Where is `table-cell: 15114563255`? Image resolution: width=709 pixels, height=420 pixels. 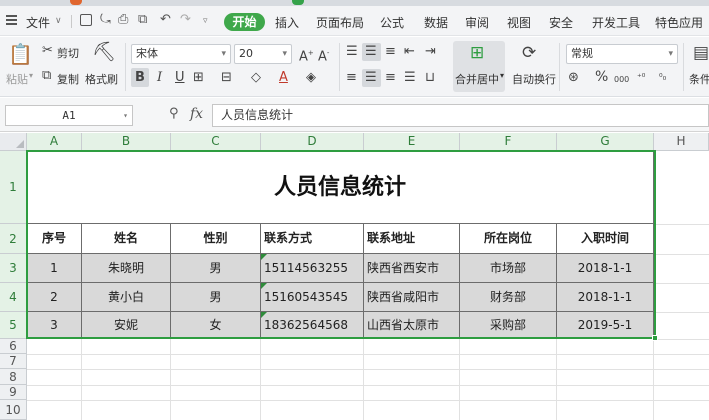
table-cell: 15114563255 is located at coordinates (312, 268).